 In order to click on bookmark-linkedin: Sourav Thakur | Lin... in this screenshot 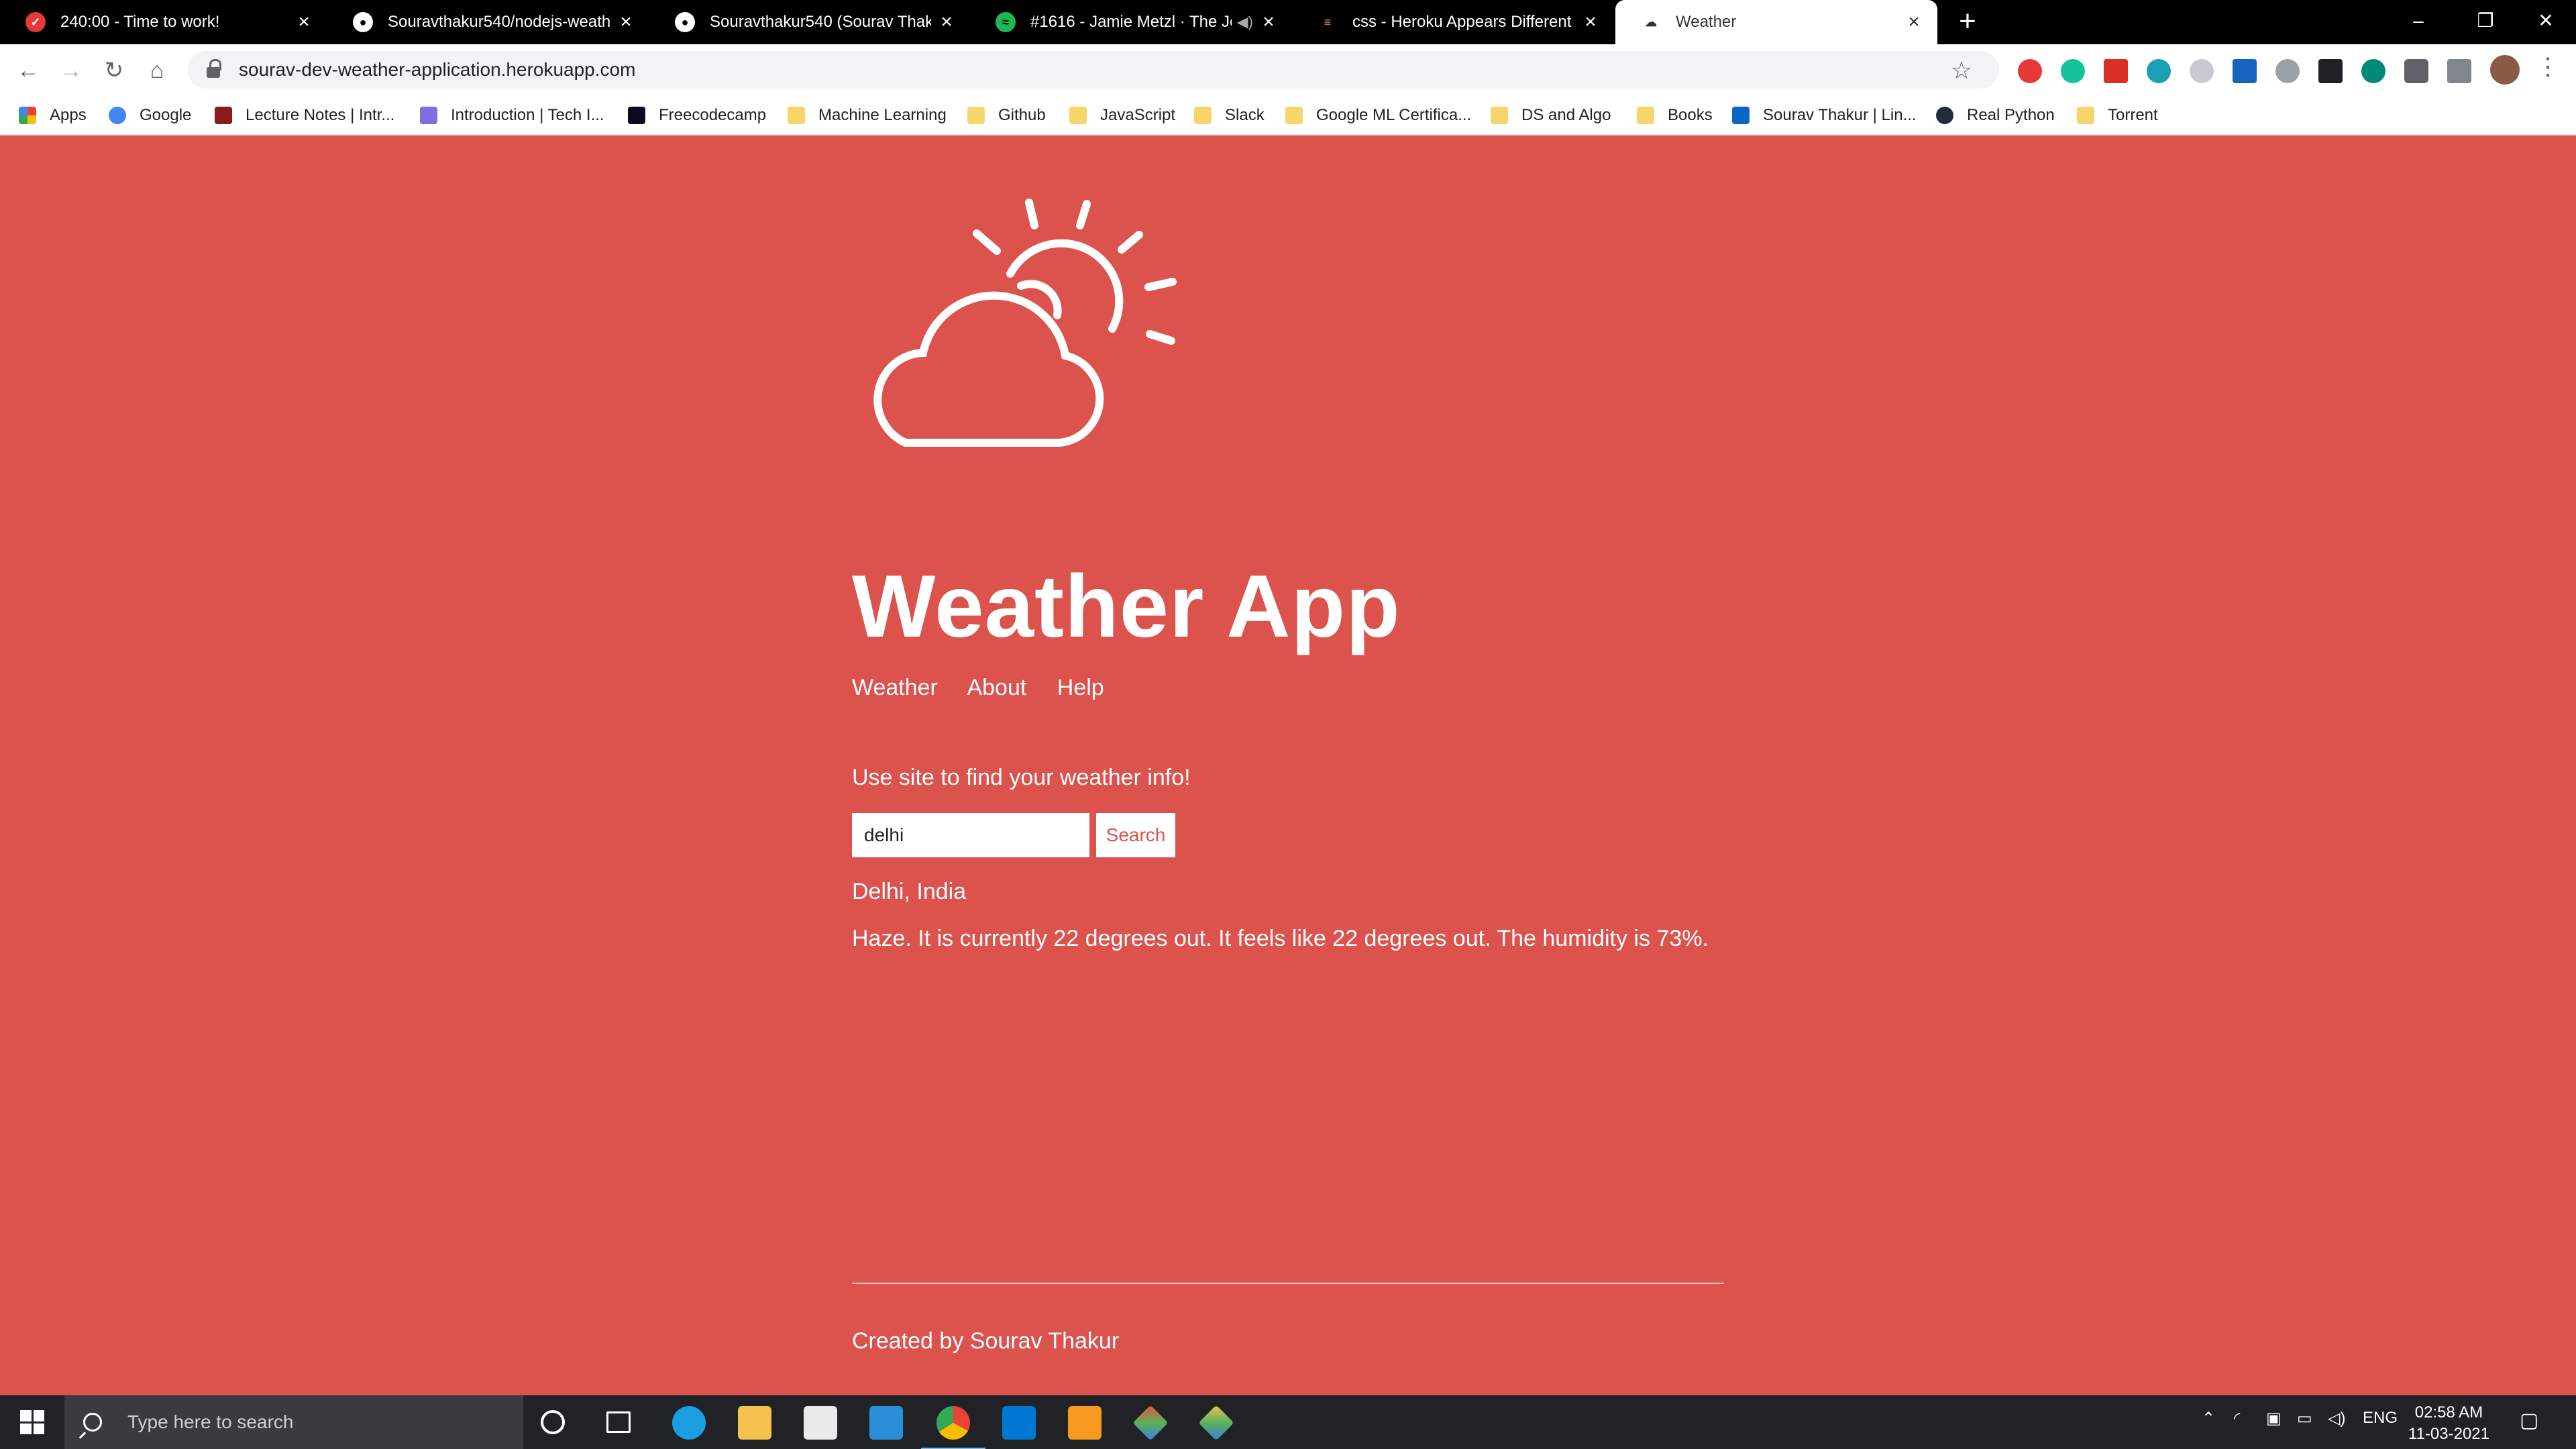, I will do `click(1824, 115)`.